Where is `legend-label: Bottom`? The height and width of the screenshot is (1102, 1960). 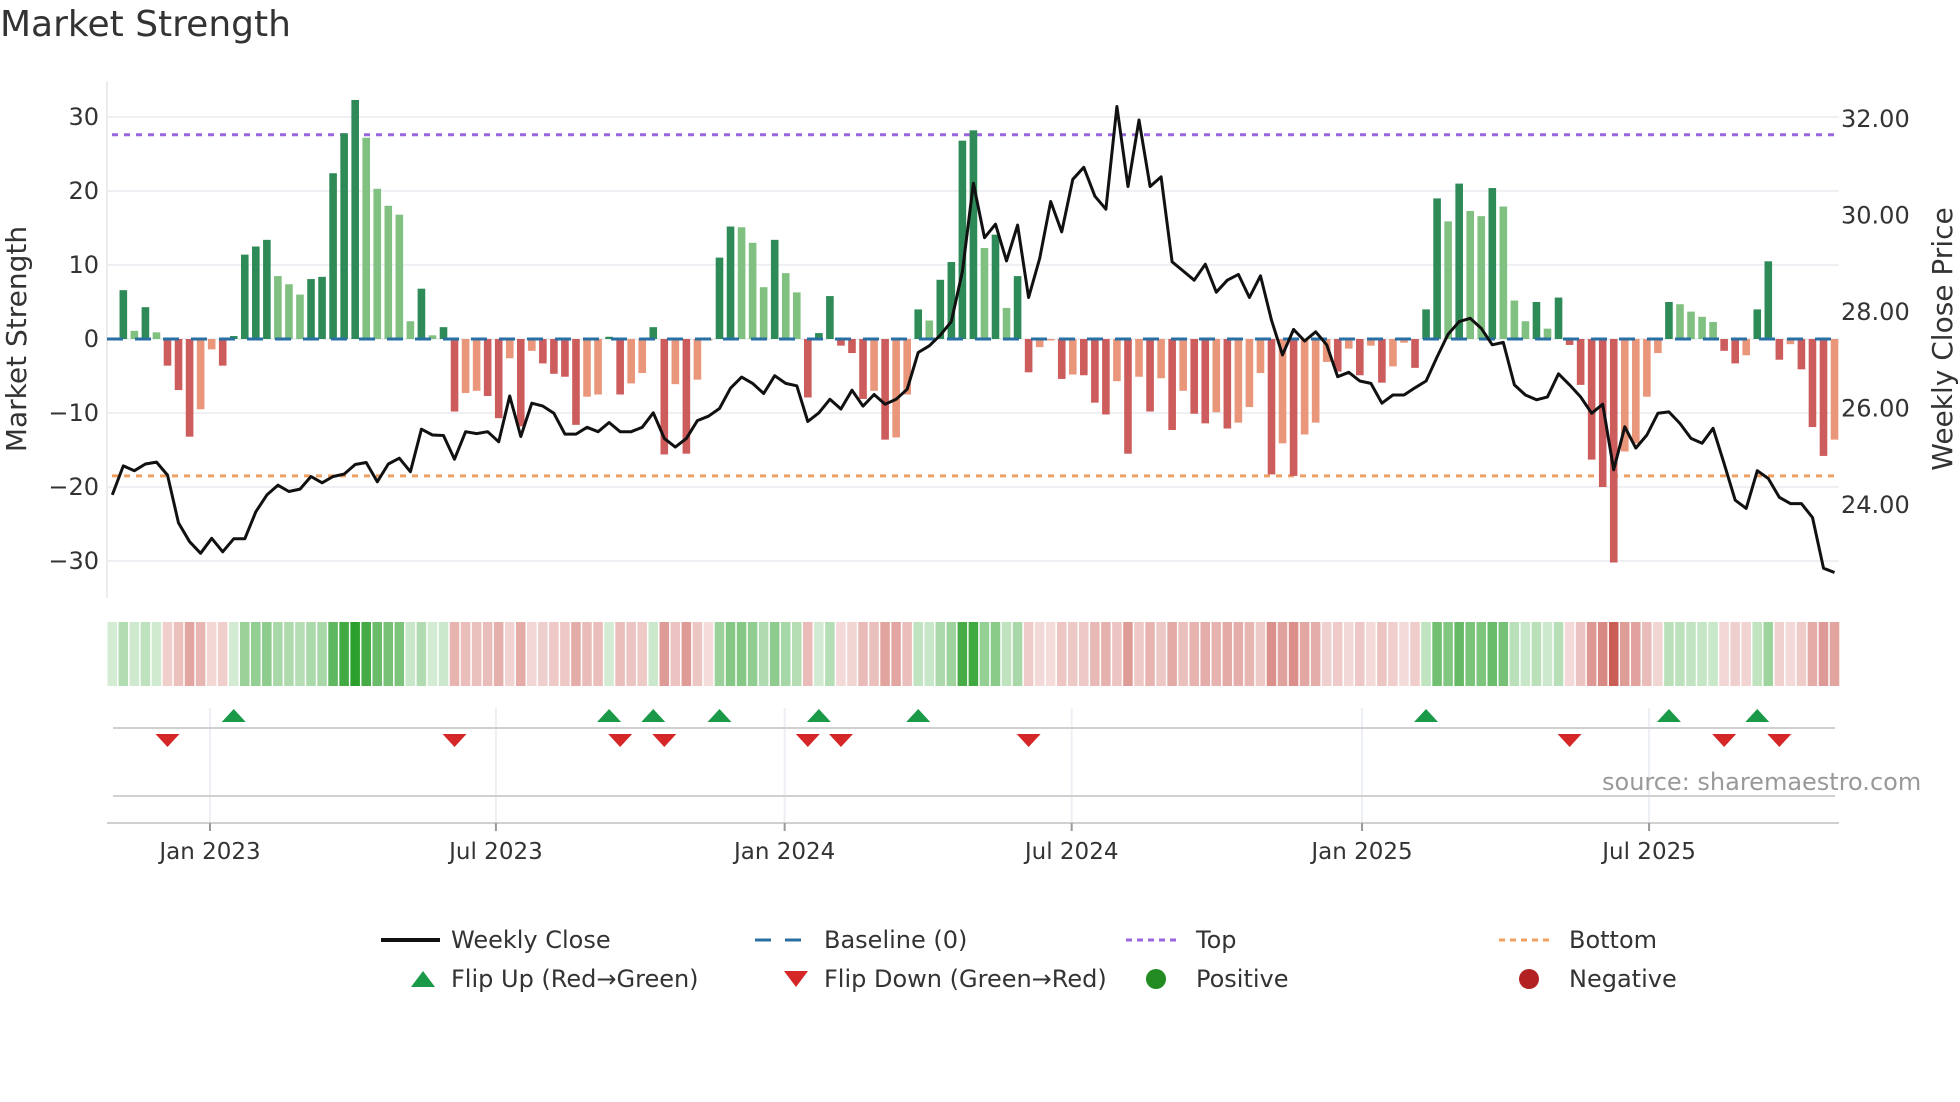
legend-label: Bottom is located at coordinates (1613, 940).